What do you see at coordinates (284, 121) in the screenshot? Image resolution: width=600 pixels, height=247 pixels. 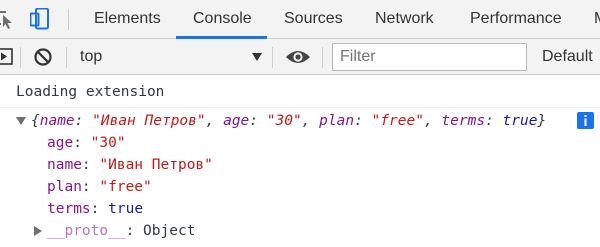 I see `preview-value: "30"` at bounding box center [284, 121].